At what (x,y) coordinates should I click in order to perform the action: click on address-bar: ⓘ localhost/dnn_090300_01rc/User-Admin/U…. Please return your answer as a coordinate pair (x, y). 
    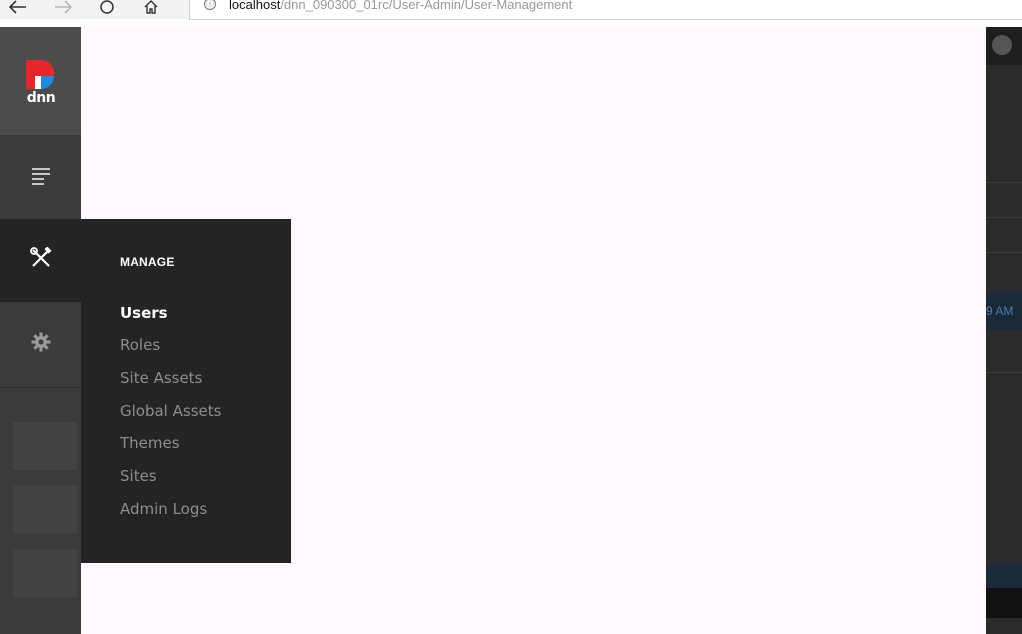
    Looking at the image, I should click on (605, 10).